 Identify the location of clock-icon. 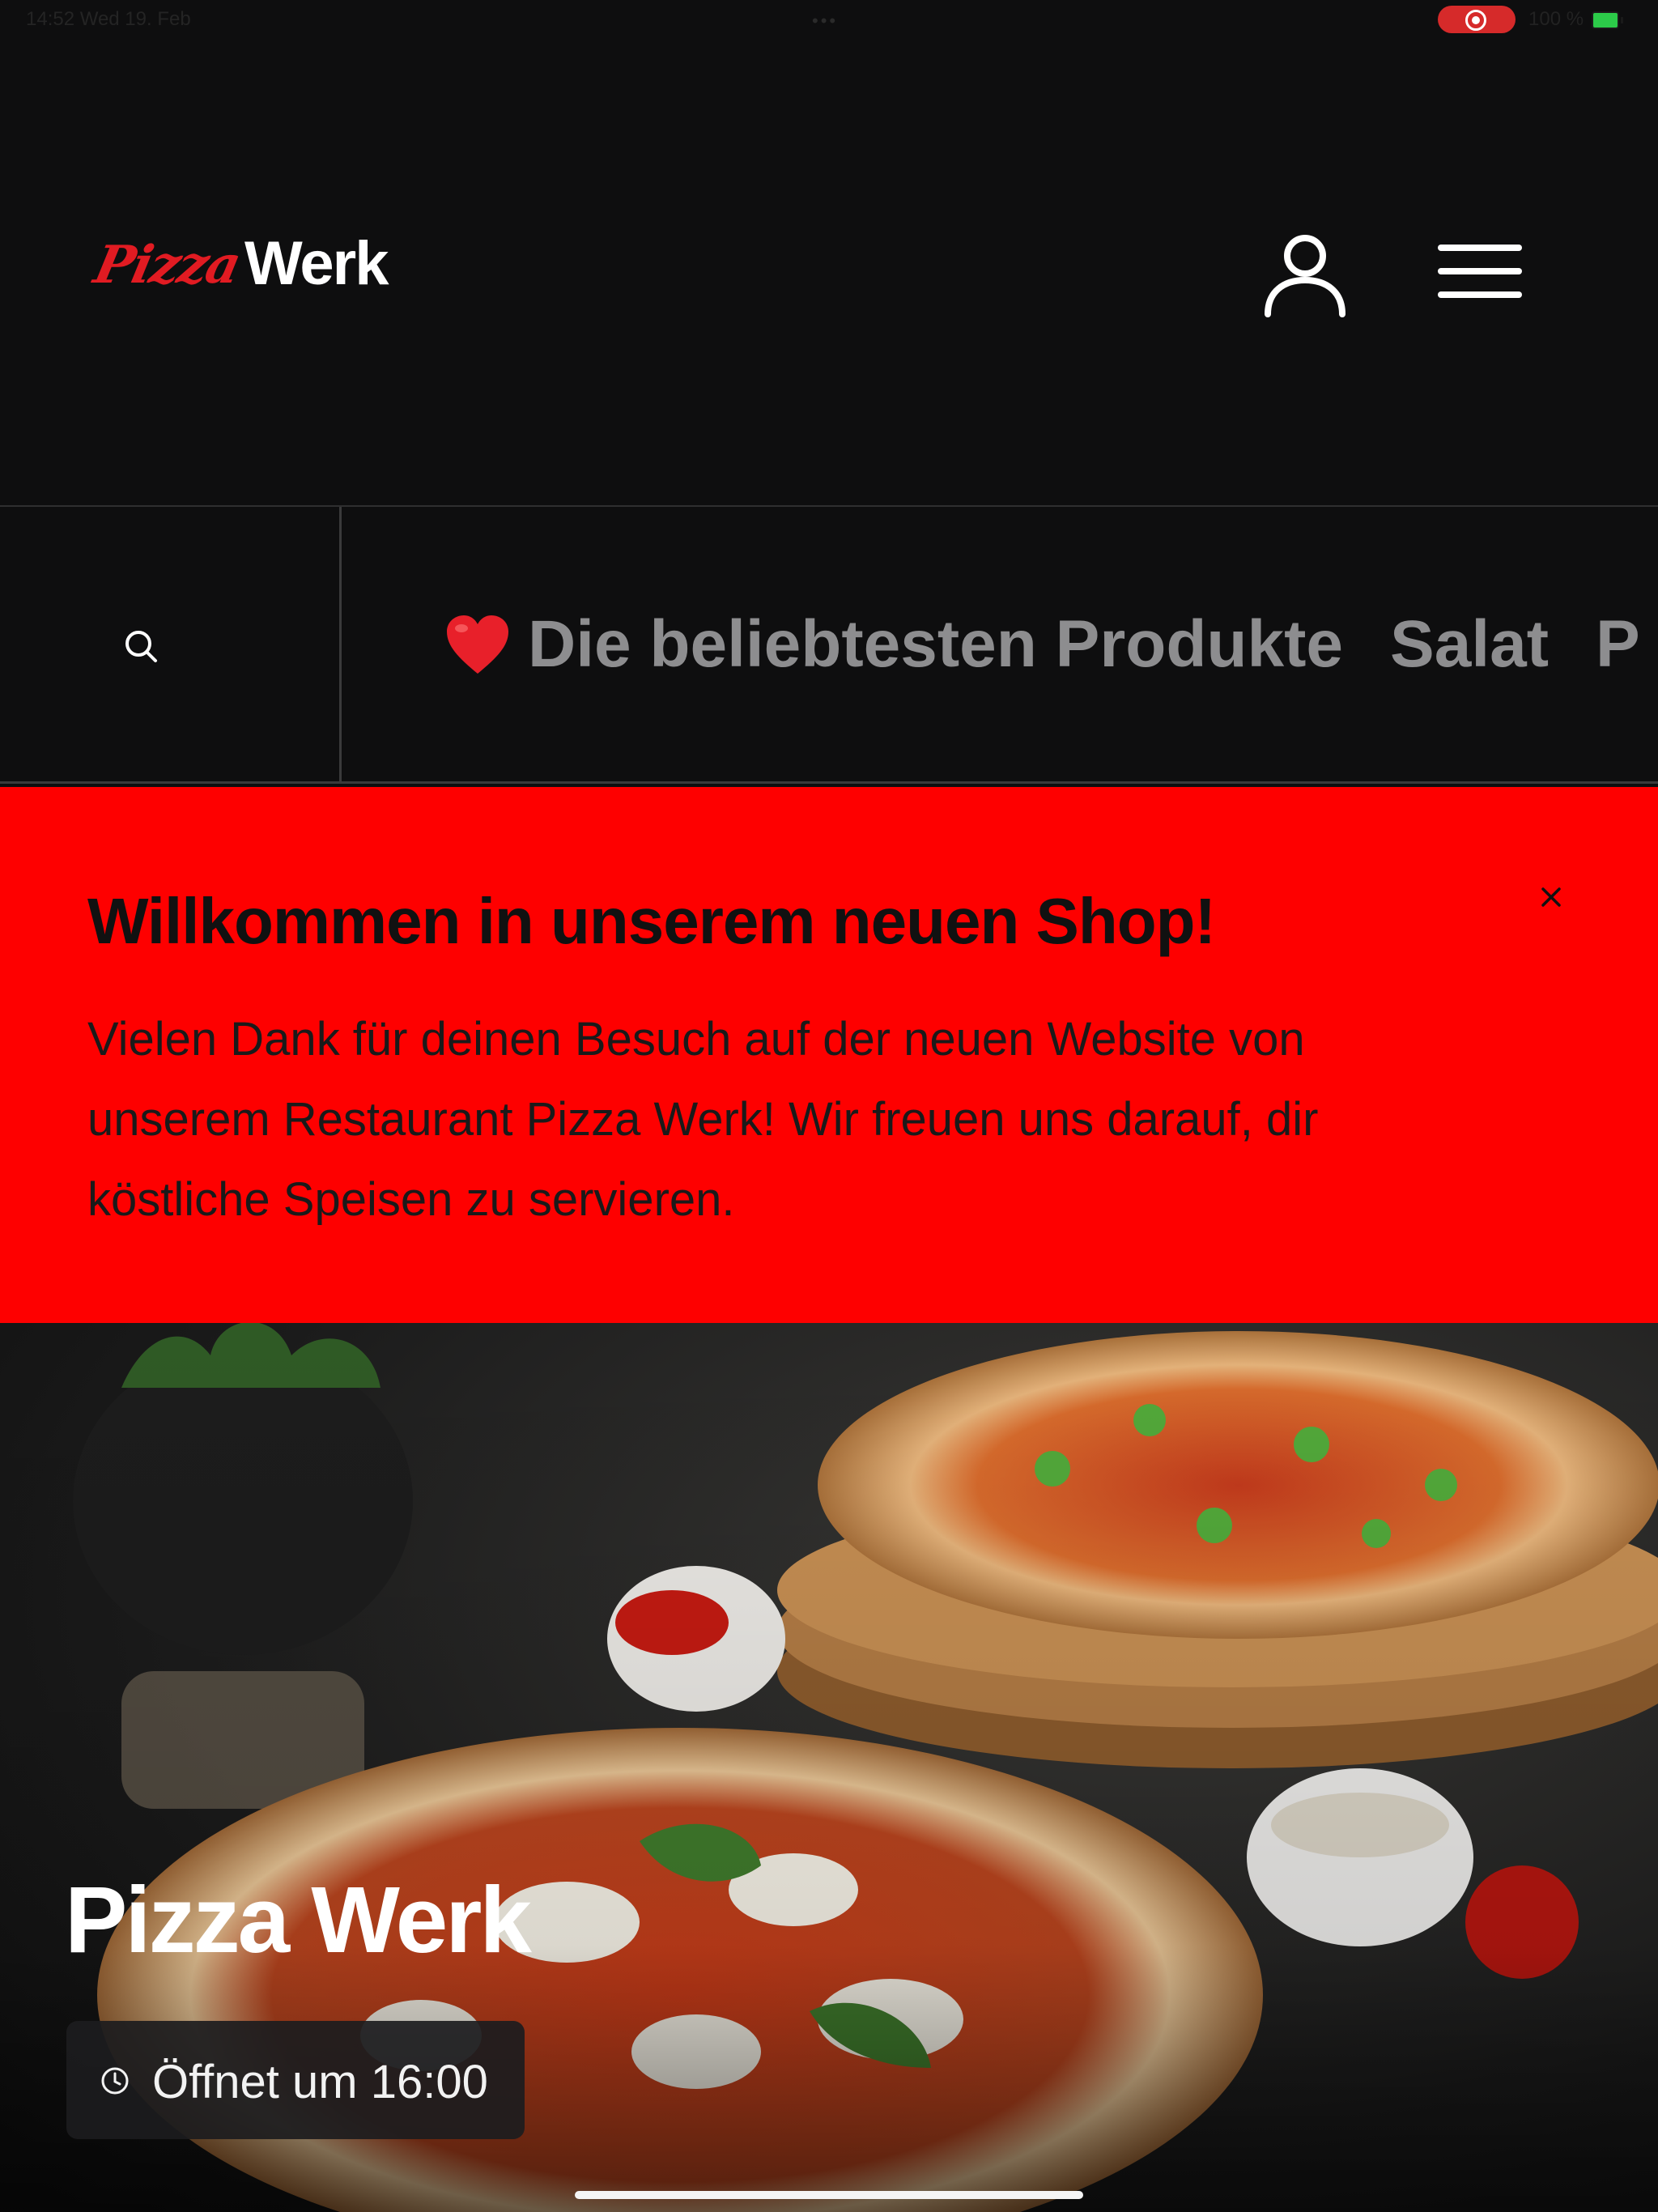
(115, 2081).